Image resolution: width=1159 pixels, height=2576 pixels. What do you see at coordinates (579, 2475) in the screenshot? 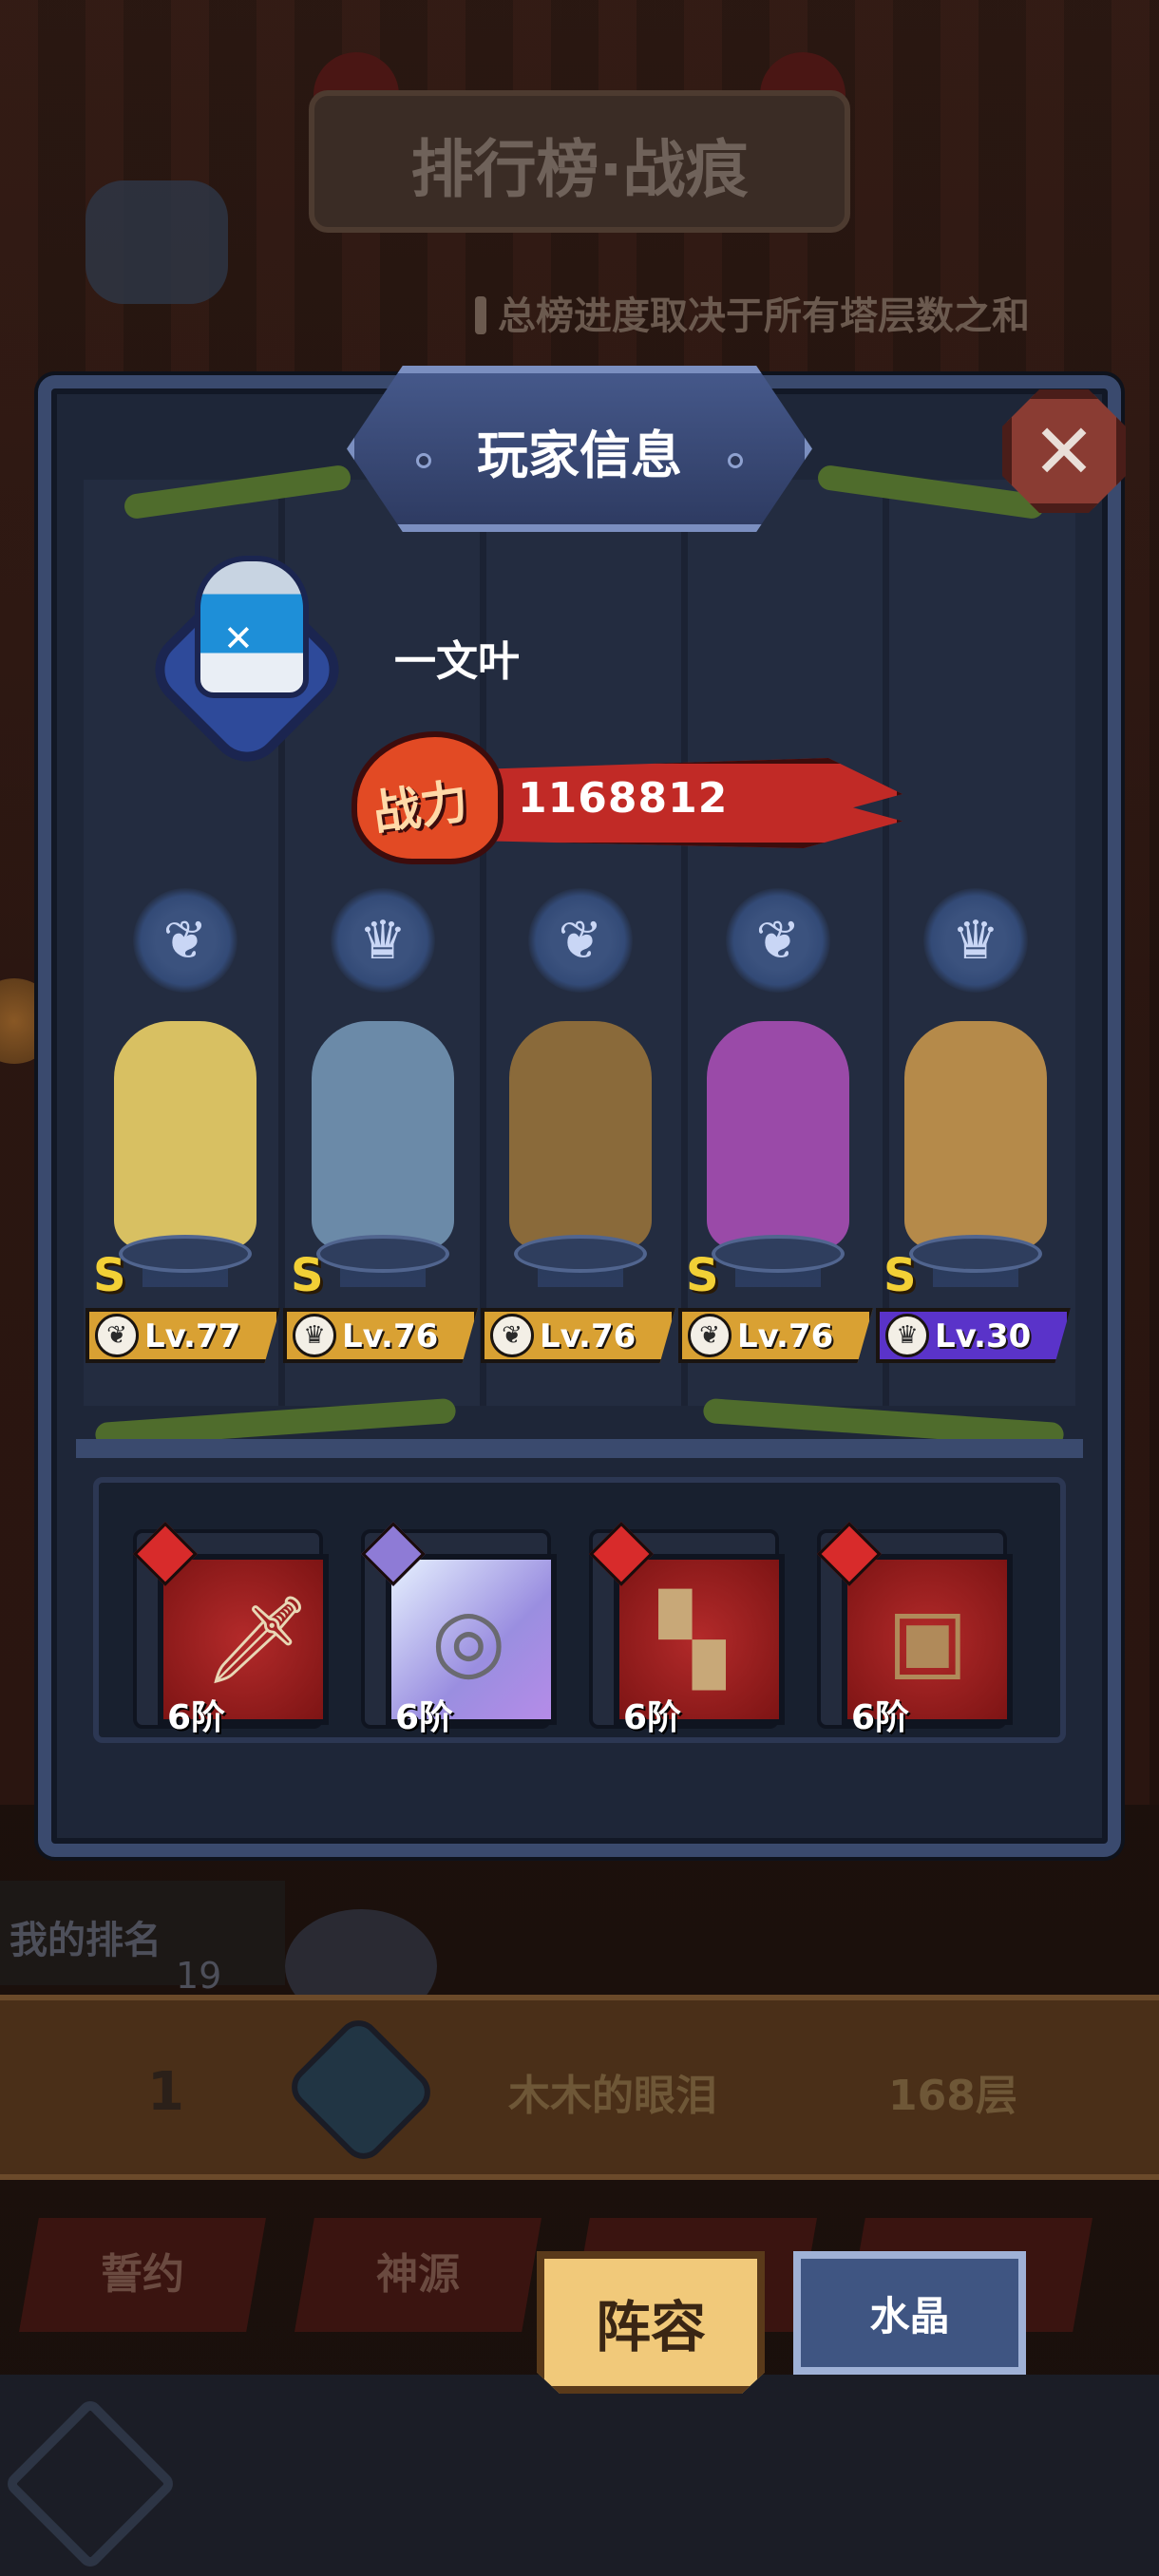
I see `bottom-bar` at bounding box center [579, 2475].